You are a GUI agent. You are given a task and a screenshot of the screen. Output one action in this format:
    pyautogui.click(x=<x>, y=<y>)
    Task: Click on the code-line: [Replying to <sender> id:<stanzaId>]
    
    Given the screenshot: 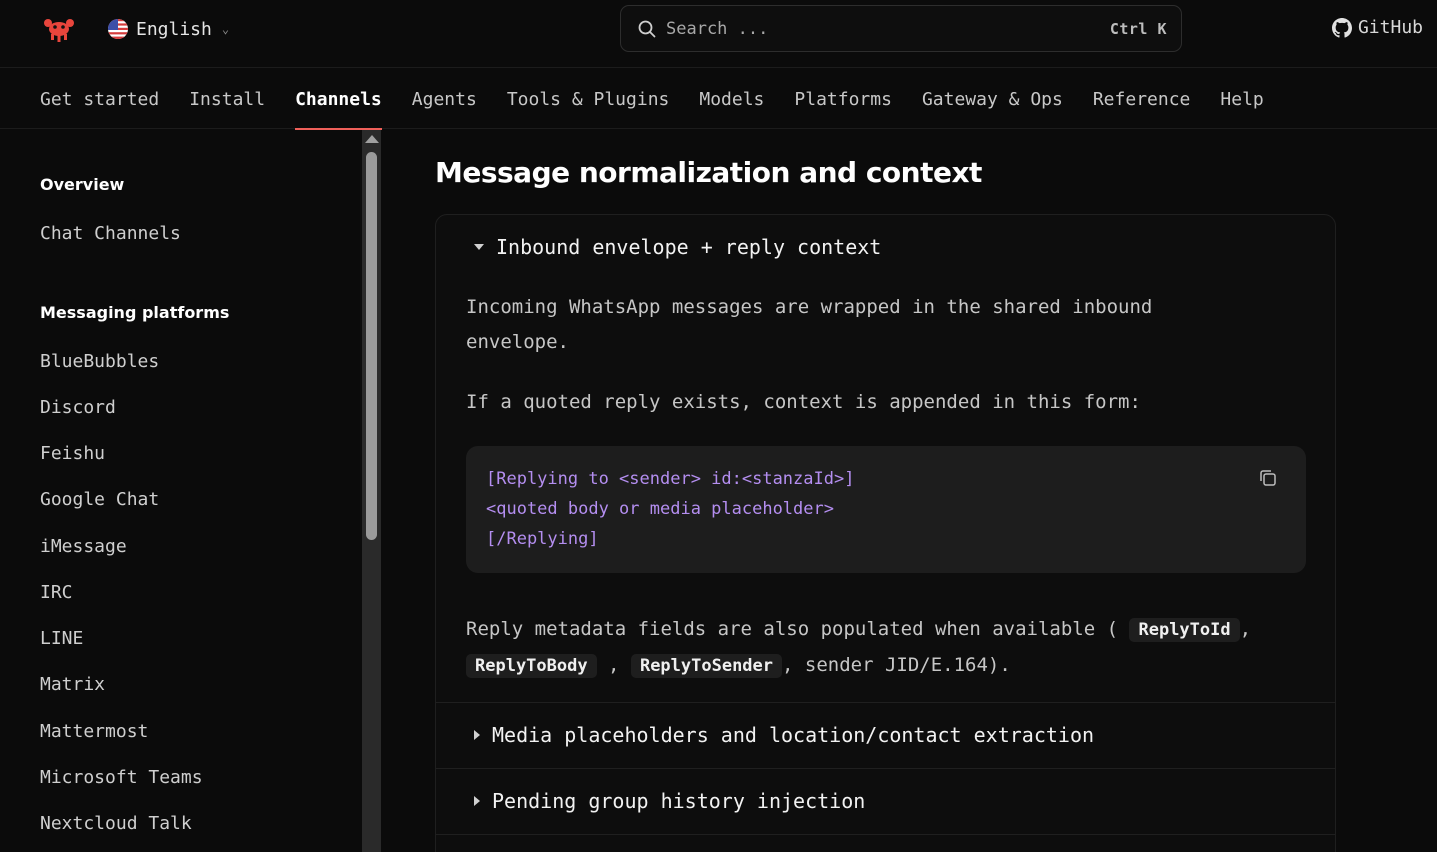 What is the action you would take?
    pyautogui.click(x=670, y=479)
    